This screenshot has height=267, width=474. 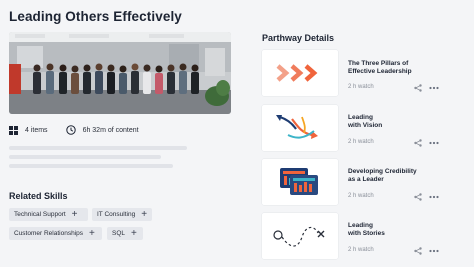 I want to click on items-count: 4 items, so click(x=28, y=130).